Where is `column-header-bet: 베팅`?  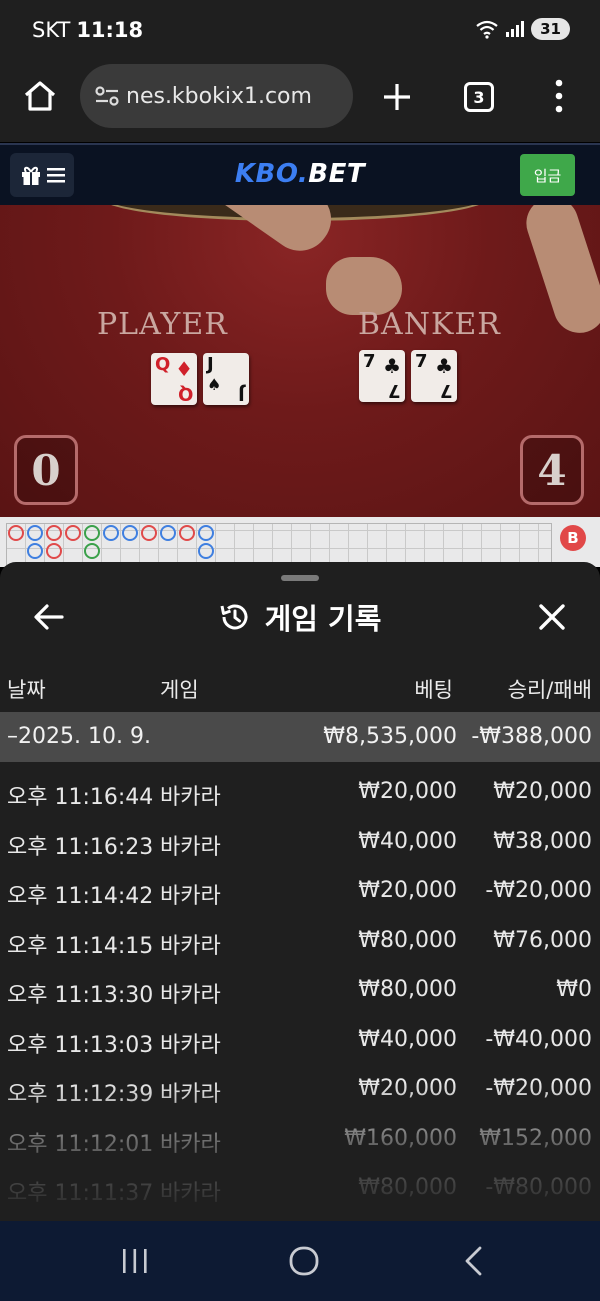 column-header-bet: 베팅 is located at coordinates (433, 690).